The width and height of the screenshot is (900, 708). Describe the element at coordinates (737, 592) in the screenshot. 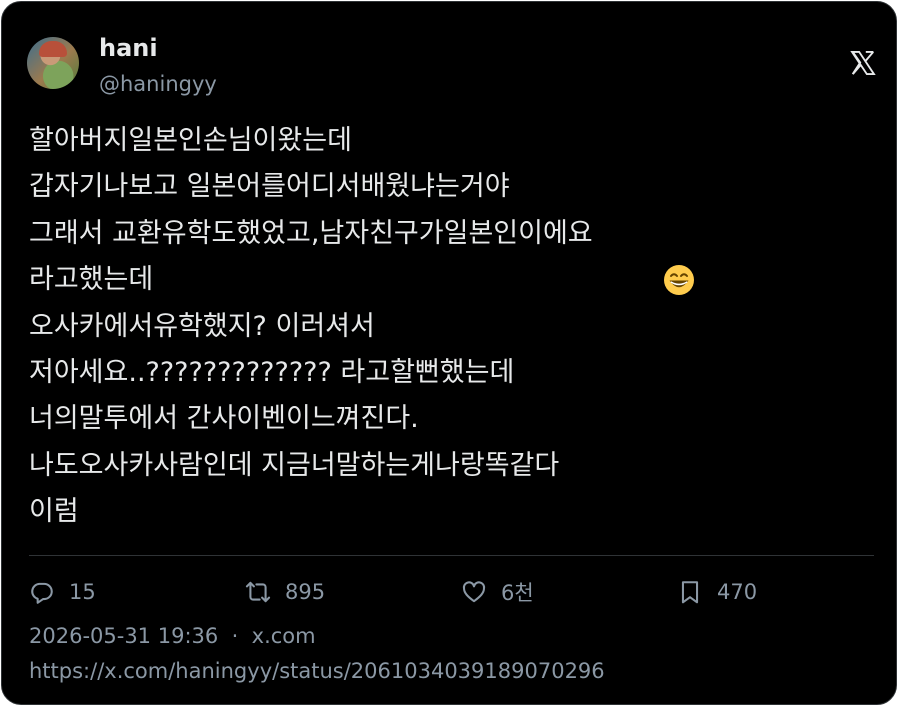

I see `bookmark-count: 470` at that location.